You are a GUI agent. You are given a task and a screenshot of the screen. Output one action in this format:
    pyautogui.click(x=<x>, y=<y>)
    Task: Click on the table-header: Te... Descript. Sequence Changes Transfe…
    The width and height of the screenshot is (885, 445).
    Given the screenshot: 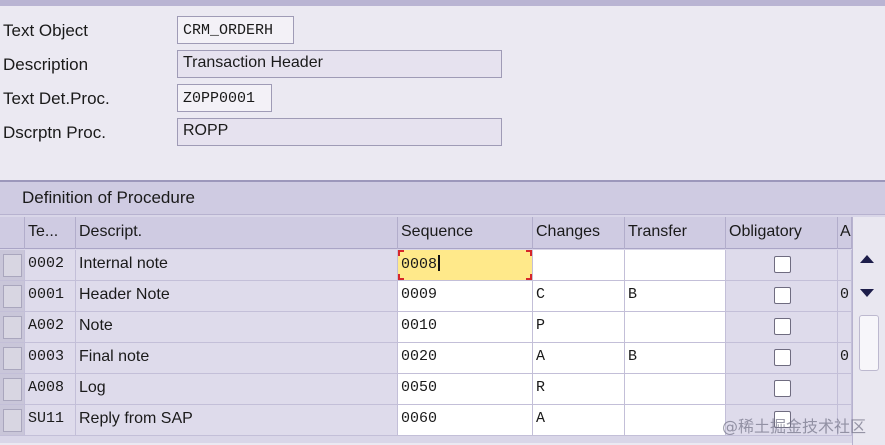 What is the action you would take?
    pyautogui.click(x=442, y=233)
    